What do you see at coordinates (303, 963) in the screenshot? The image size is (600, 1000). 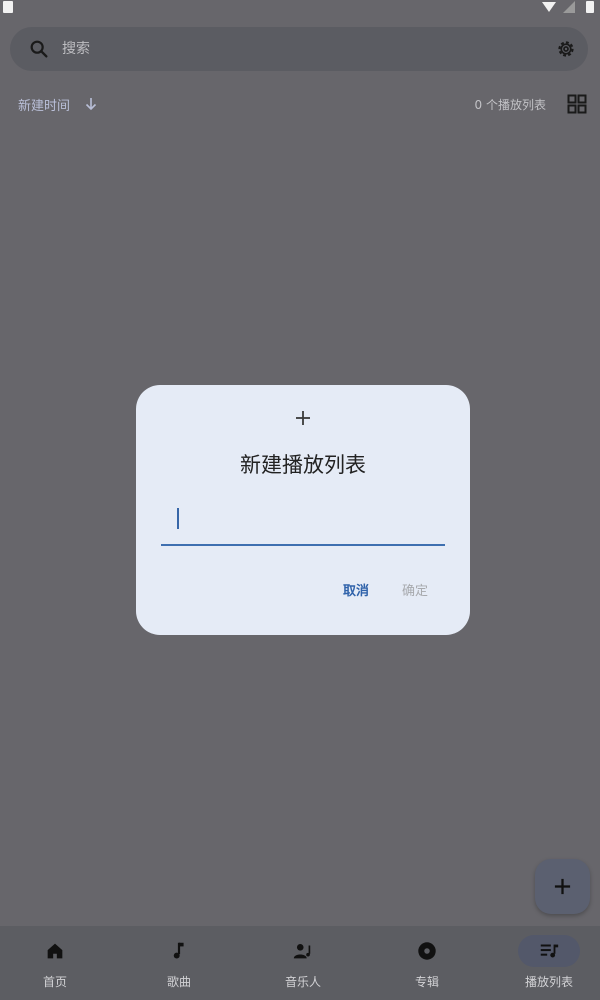 I see `nav-item-artists: 音乐人` at bounding box center [303, 963].